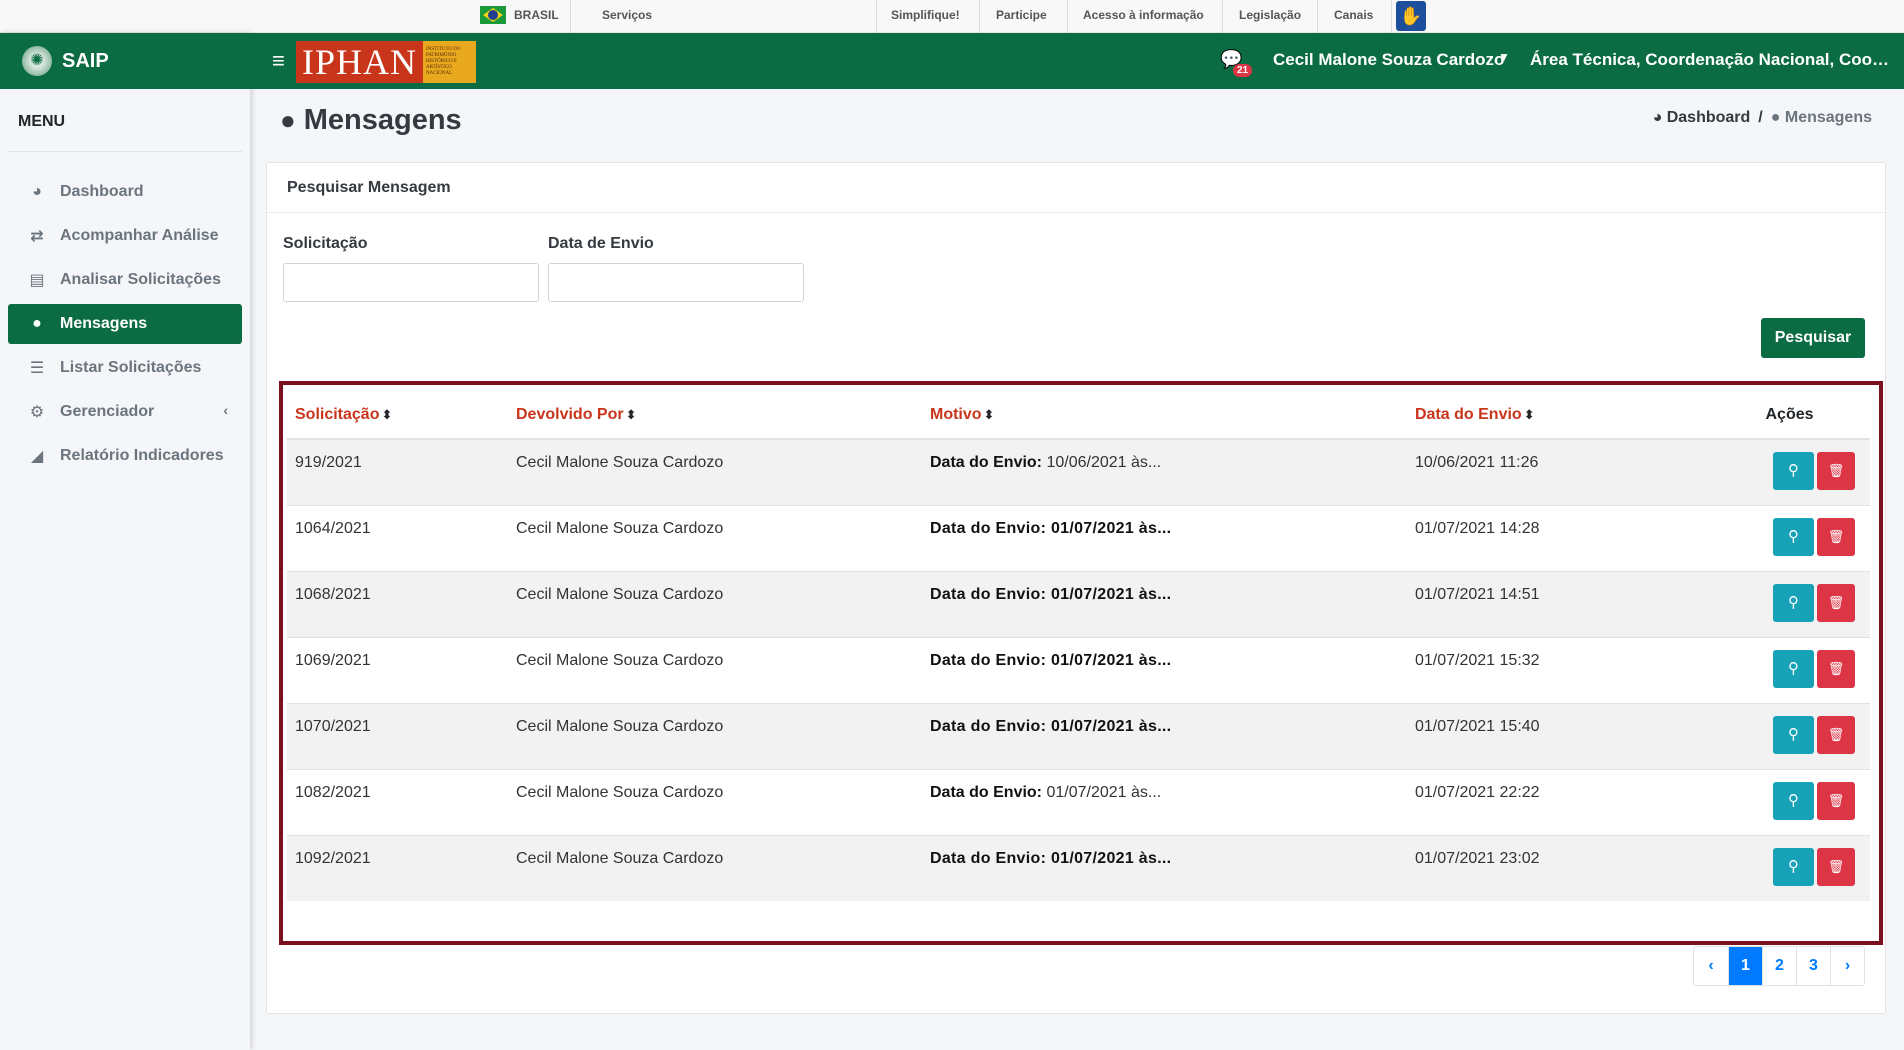 The height and width of the screenshot is (1050, 1904). What do you see at coordinates (989, 414) in the screenshot?
I see `sort-icon: ⬍` at bounding box center [989, 414].